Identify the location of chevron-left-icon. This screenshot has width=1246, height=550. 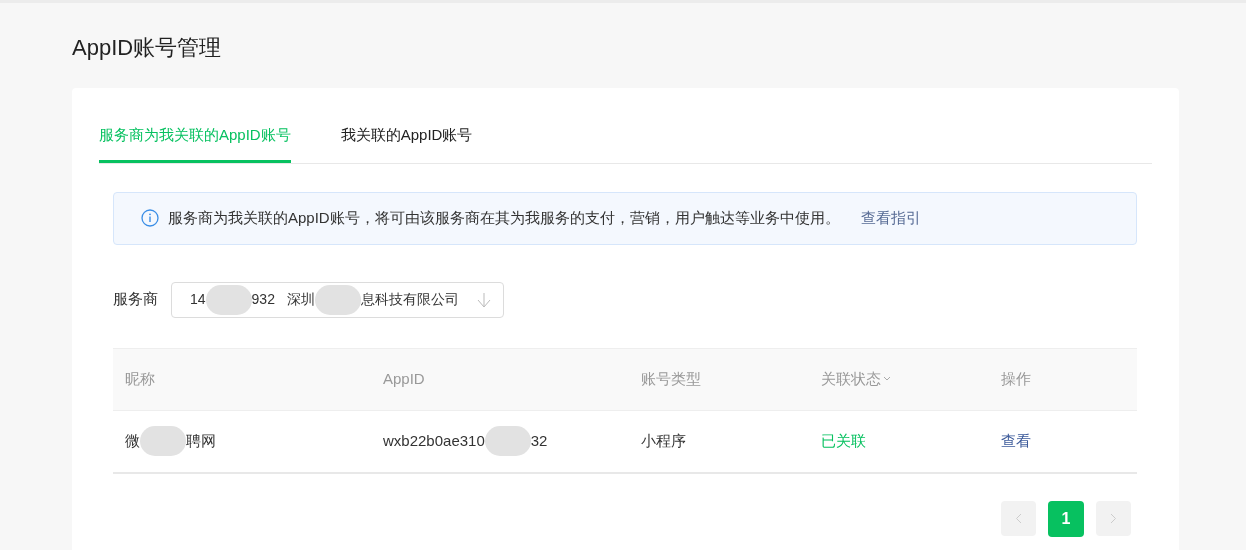
(1018, 518).